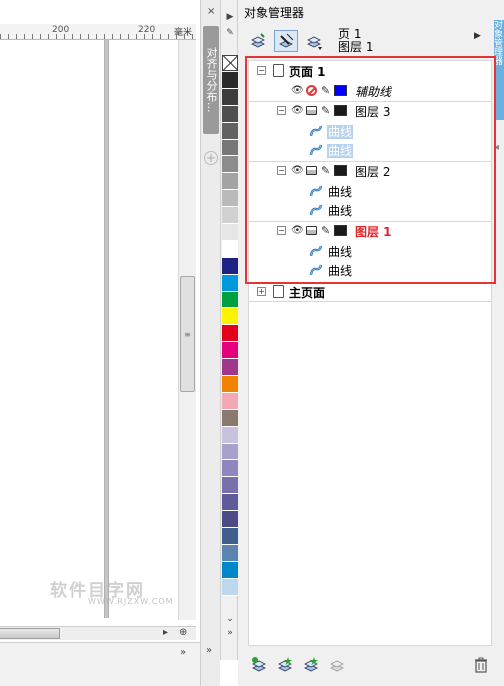 The width and height of the screenshot is (504, 686). I want to click on docker-menu-icon: ▶, so click(477, 36).